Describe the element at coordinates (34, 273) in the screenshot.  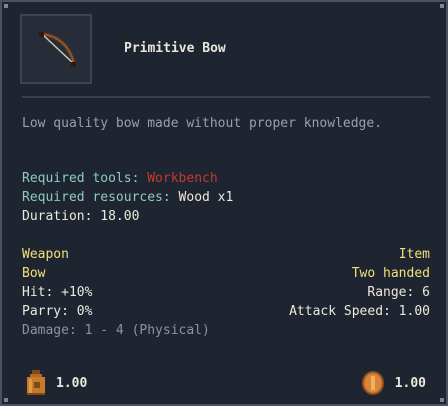
I see `weapon-type: Bow` at that location.